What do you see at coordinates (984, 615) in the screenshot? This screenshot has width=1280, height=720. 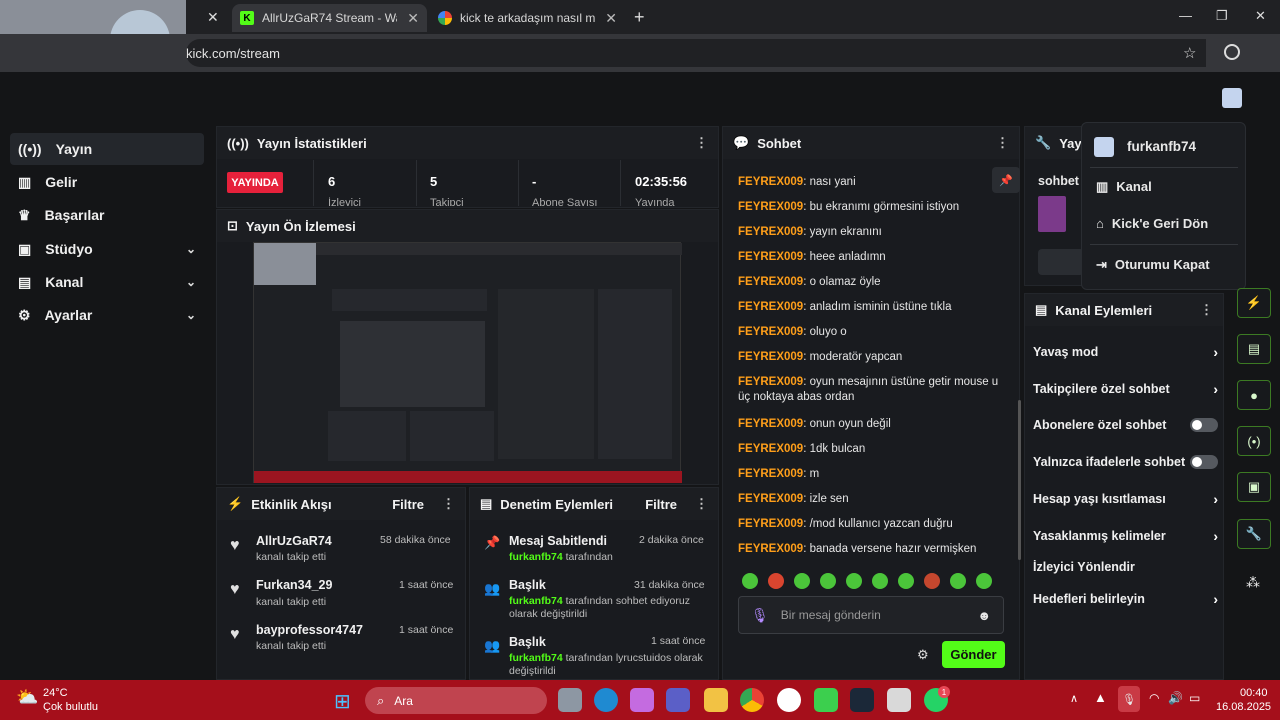 I see `emoji-picker-icon: ☻` at bounding box center [984, 615].